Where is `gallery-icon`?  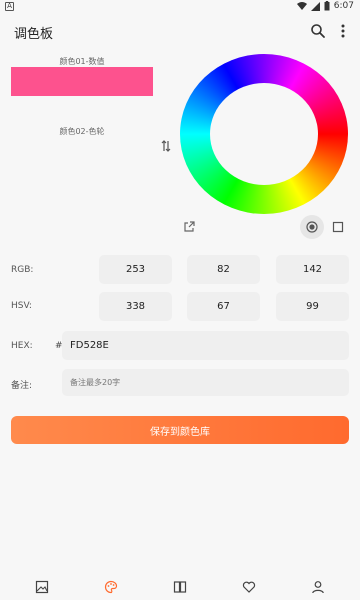 gallery-icon is located at coordinates (42, 587).